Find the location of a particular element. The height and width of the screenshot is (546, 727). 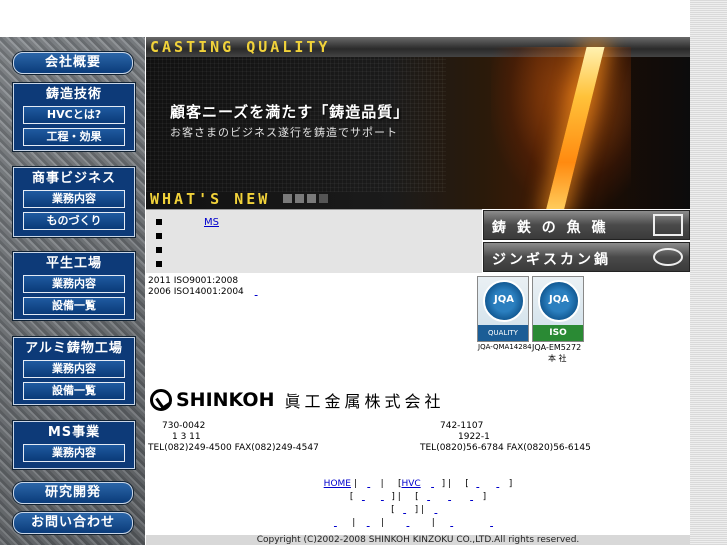

nav-process: 工程・効果 is located at coordinates (74, 137).